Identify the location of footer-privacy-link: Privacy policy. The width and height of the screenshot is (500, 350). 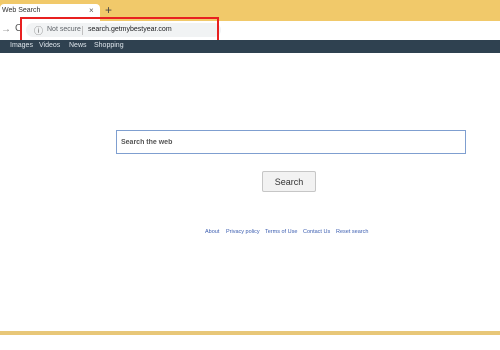
(243, 232).